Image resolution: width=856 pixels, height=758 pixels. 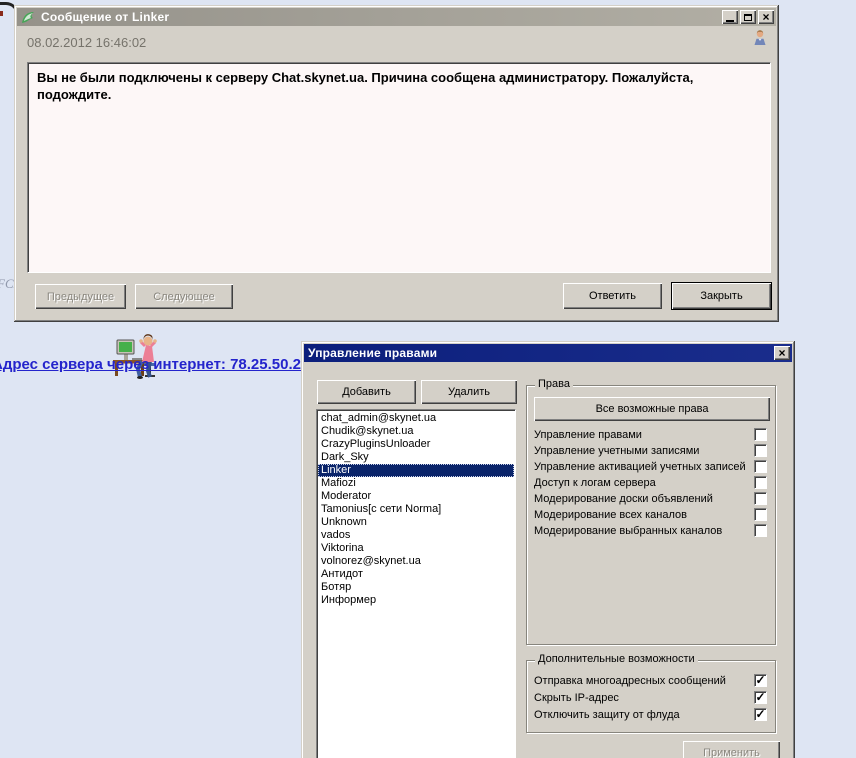 What do you see at coordinates (416, 587) in the screenshot?
I see `list-item: Ботяр` at bounding box center [416, 587].